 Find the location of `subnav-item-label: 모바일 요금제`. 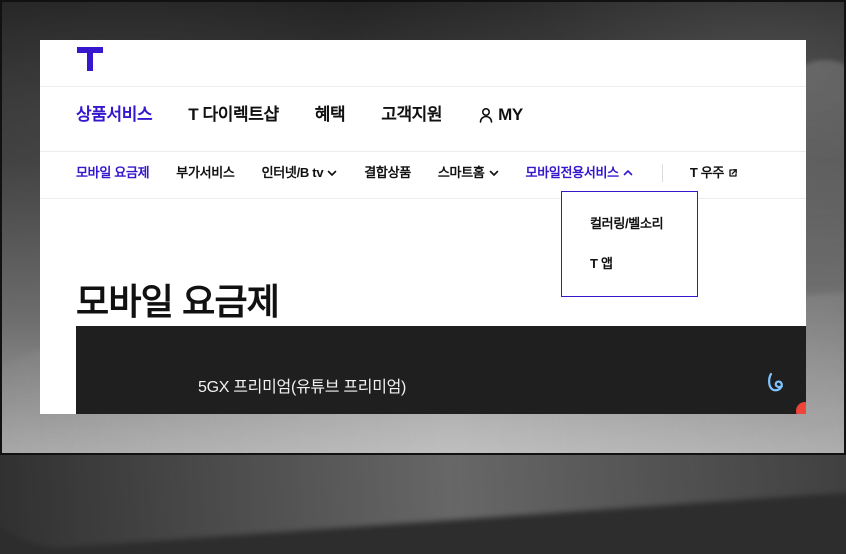

subnav-item-label: 모바일 요금제 is located at coordinates (113, 172).